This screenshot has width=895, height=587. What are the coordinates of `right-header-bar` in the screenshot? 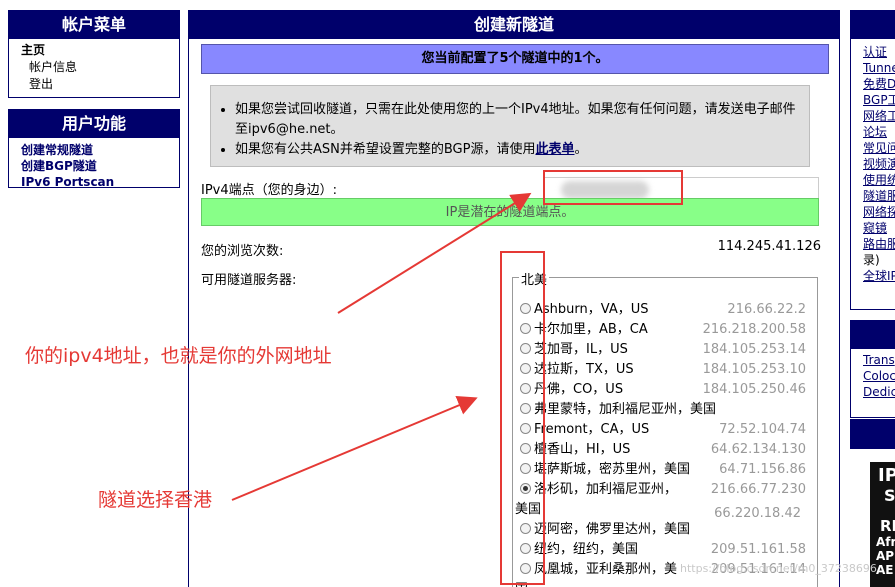 It's located at (872, 434).